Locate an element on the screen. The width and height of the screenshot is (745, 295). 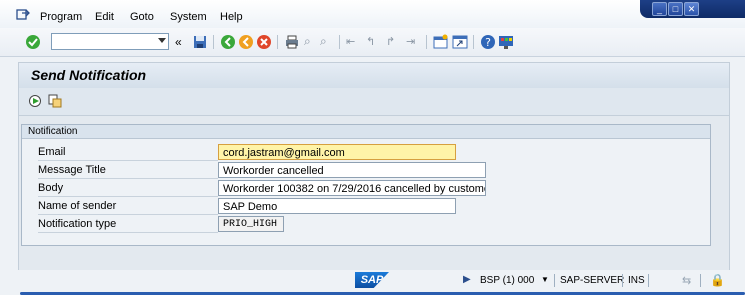
collapse-icon: « is located at coordinates (178, 42).